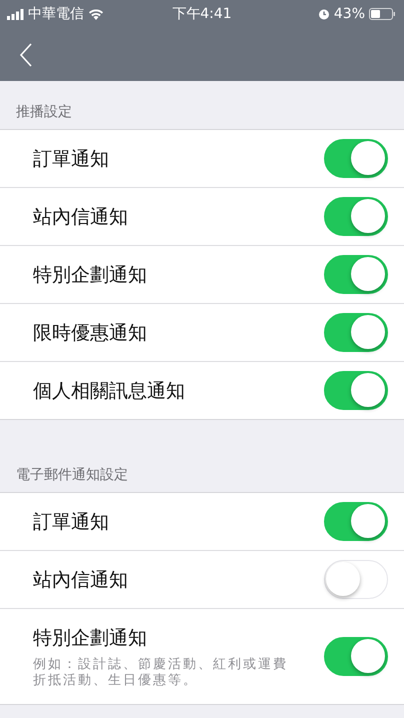 The image size is (404, 718). I want to click on setting-label: 限時優惠通知, so click(90, 333).